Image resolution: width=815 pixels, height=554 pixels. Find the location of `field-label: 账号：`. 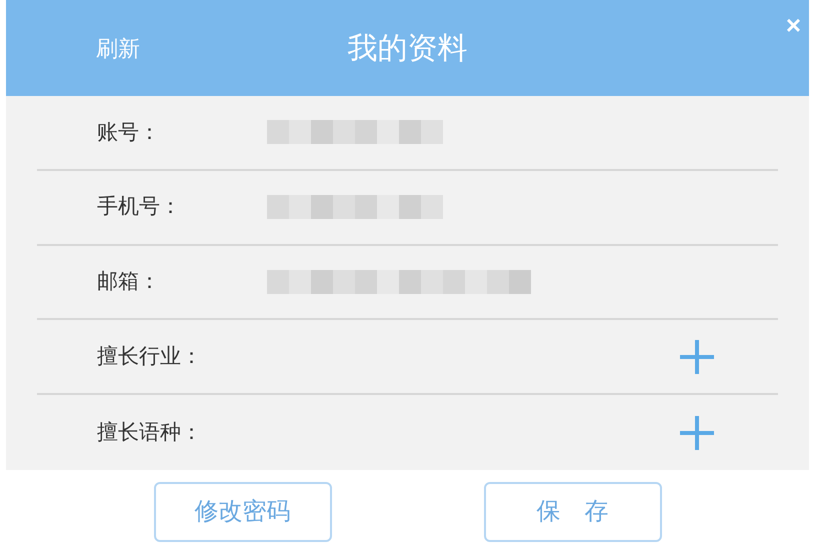

field-label: 账号： is located at coordinates (128, 133).